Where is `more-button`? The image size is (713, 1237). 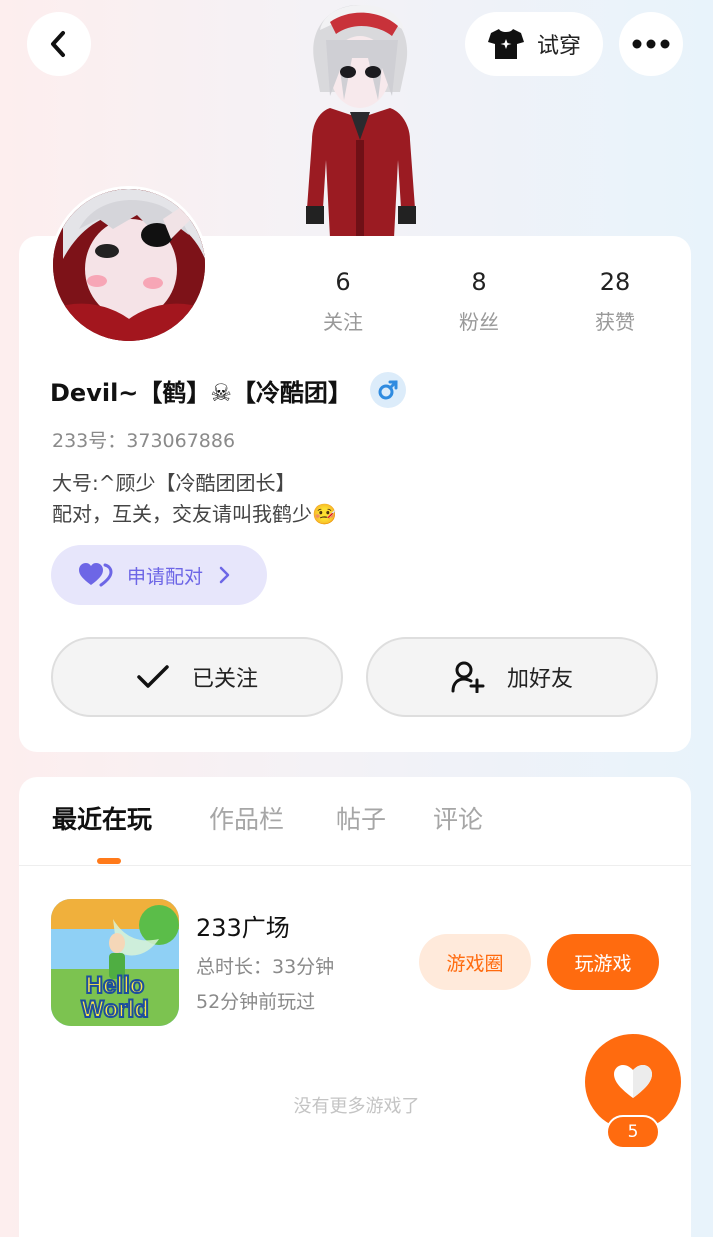
more-button is located at coordinates (651, 44).